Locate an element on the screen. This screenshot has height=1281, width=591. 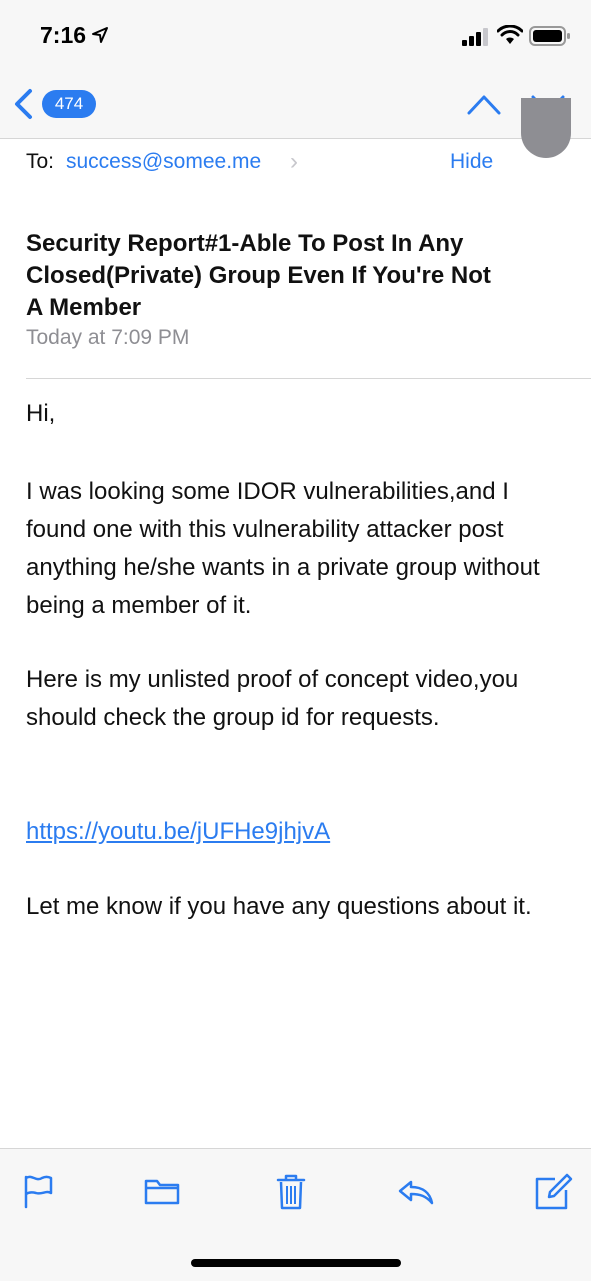
email-date: Today at 7:09 PM is located at coordinates (108, 337).